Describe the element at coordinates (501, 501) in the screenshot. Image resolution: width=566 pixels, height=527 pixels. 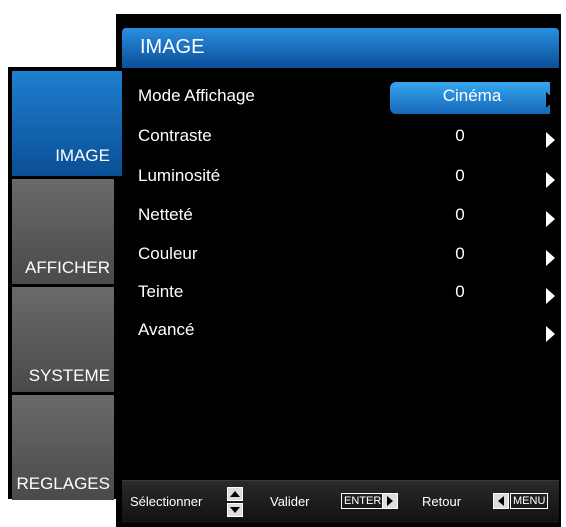
I see `back-arrow-icon` at that location.